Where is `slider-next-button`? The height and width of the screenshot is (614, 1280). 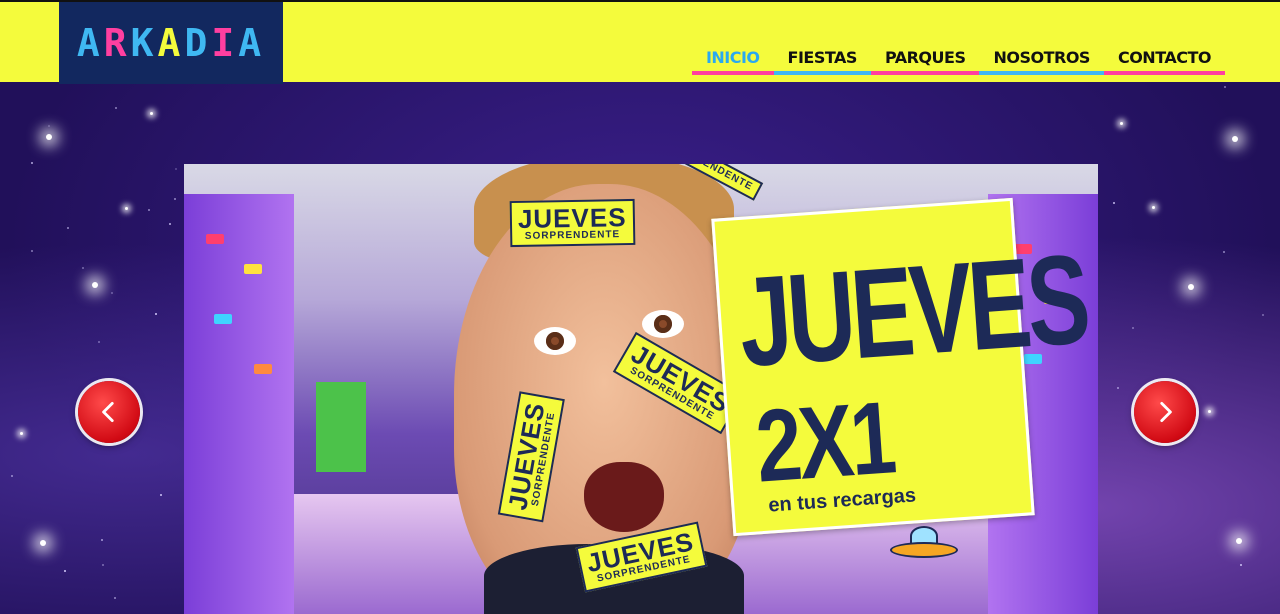
slider-next-button is located at coordinates (1165, 412).